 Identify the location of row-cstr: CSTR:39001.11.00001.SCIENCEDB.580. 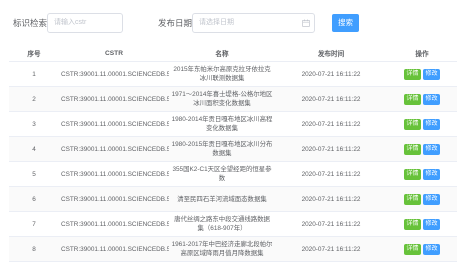
(114, 149).